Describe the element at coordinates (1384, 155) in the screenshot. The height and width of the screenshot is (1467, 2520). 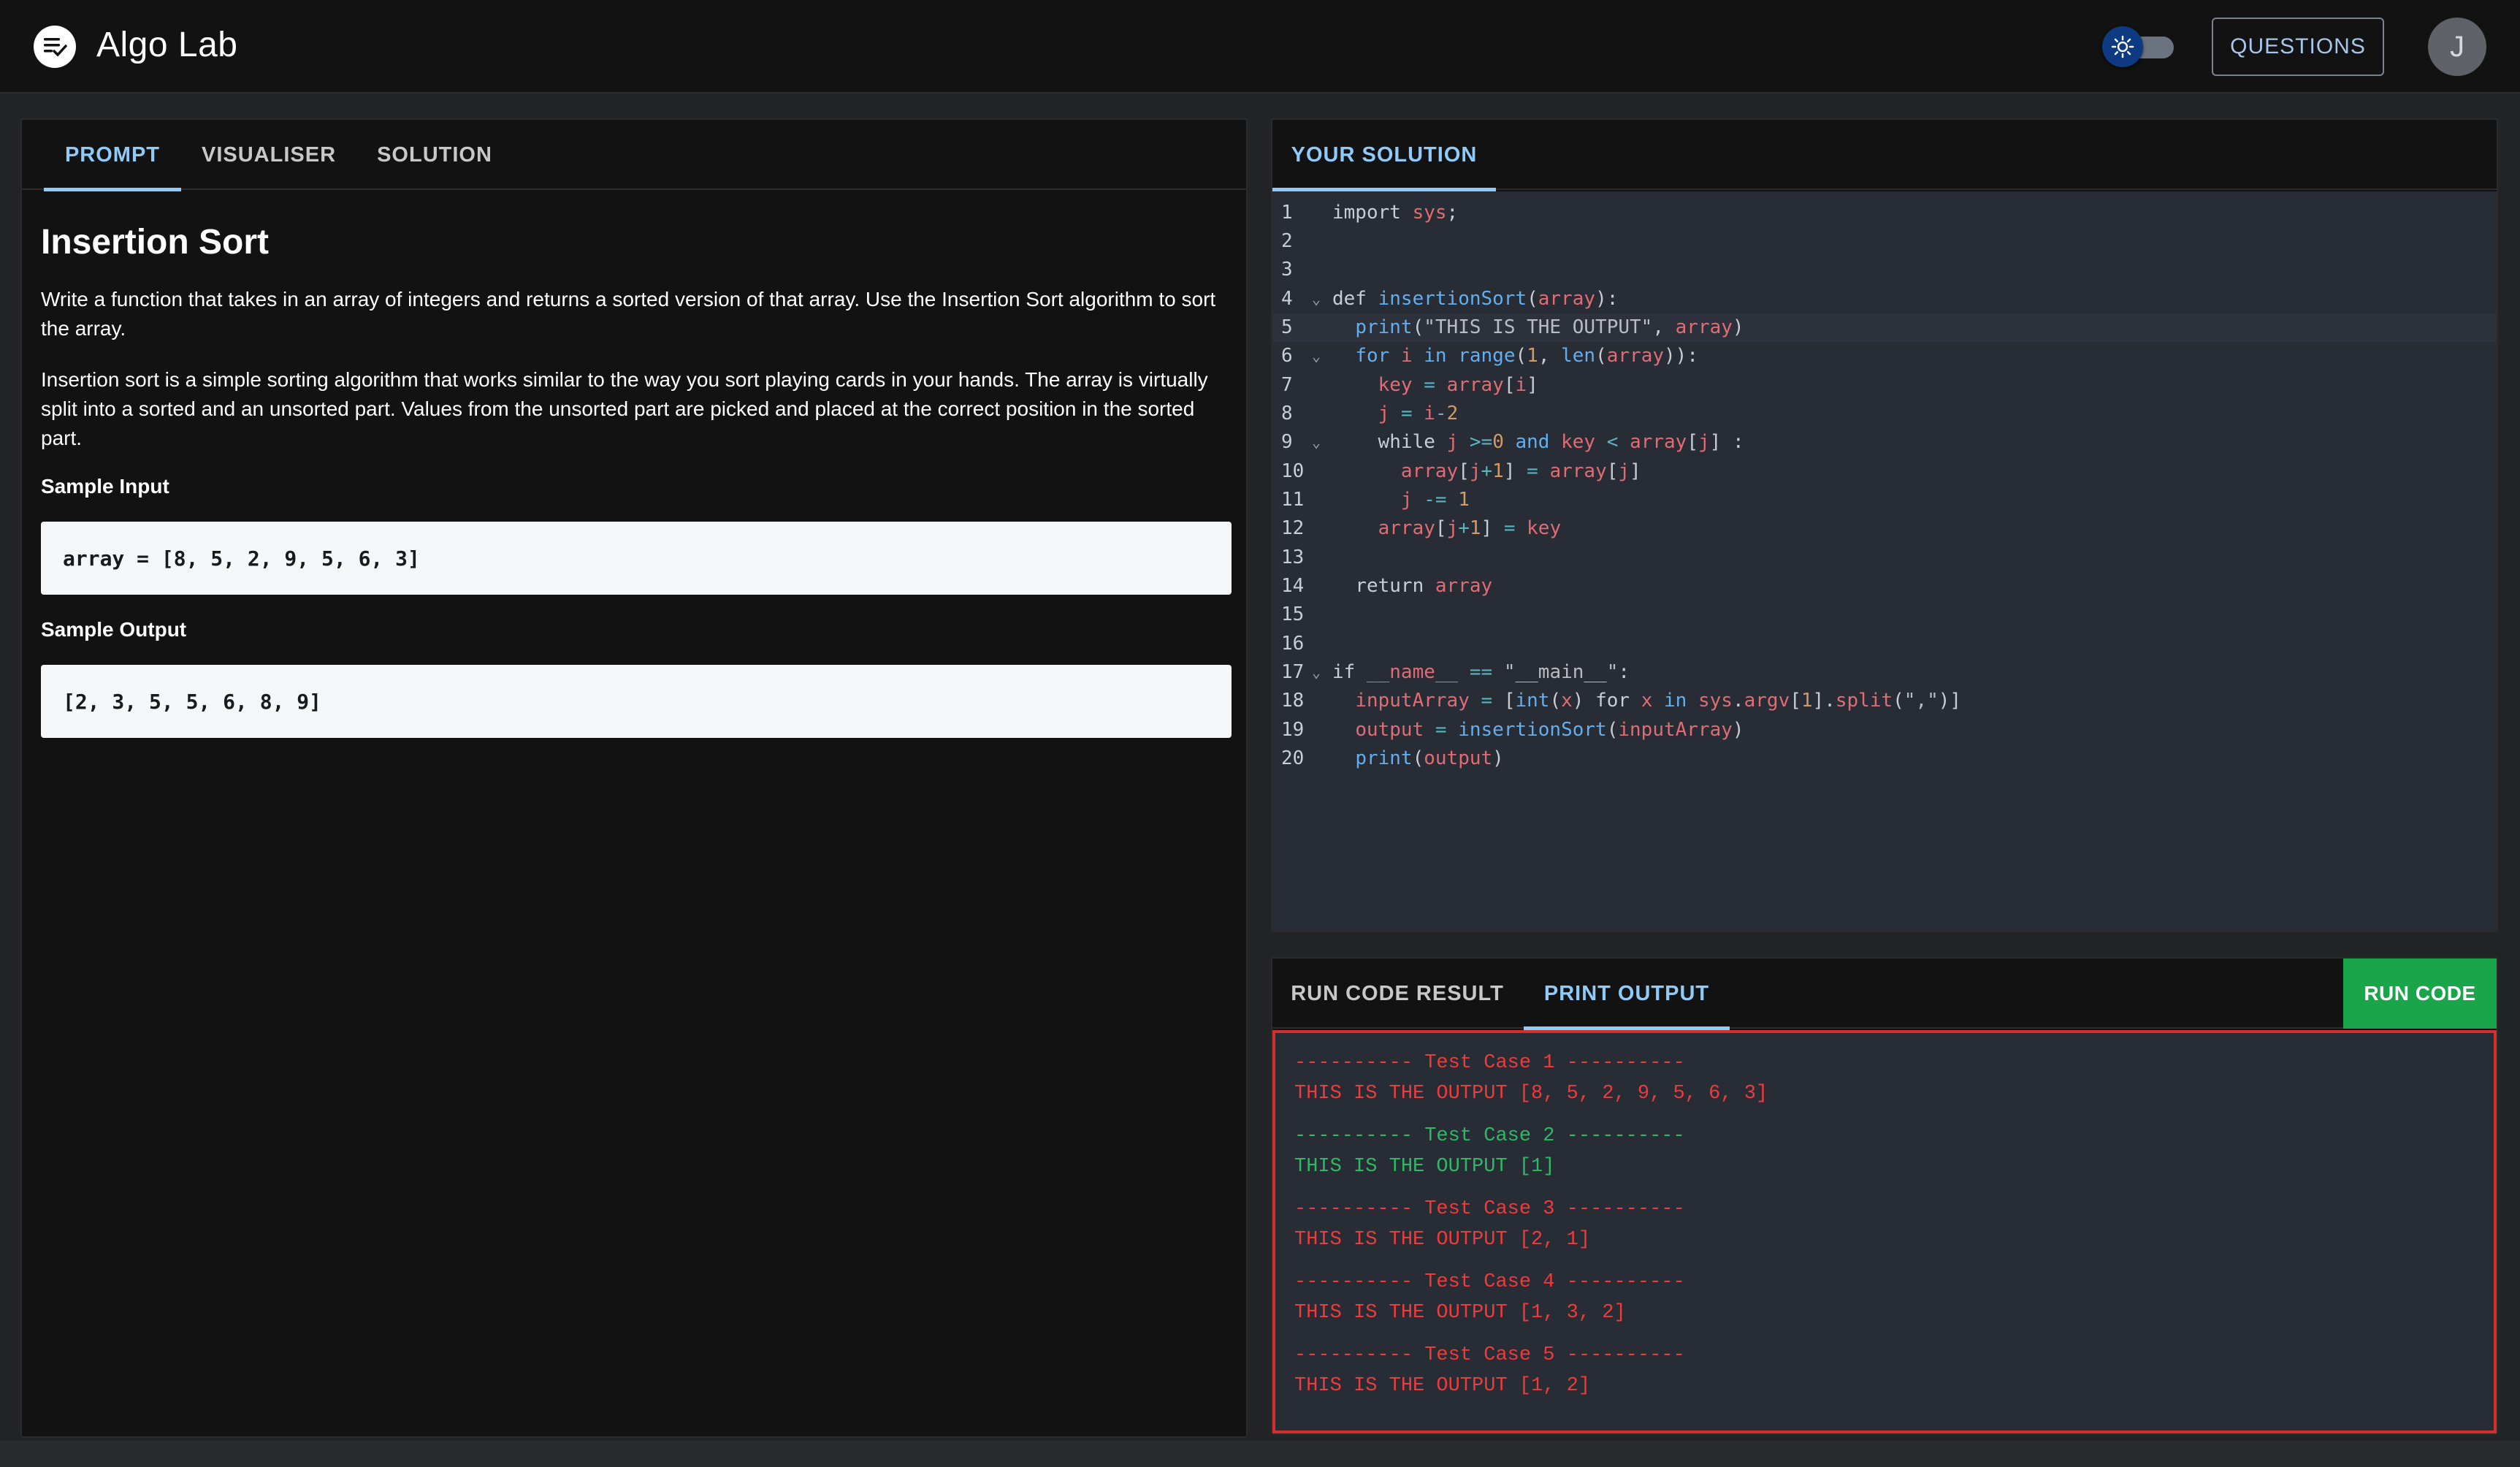
I see `tab-your-solution: YOUR SOLUTION` at that location.